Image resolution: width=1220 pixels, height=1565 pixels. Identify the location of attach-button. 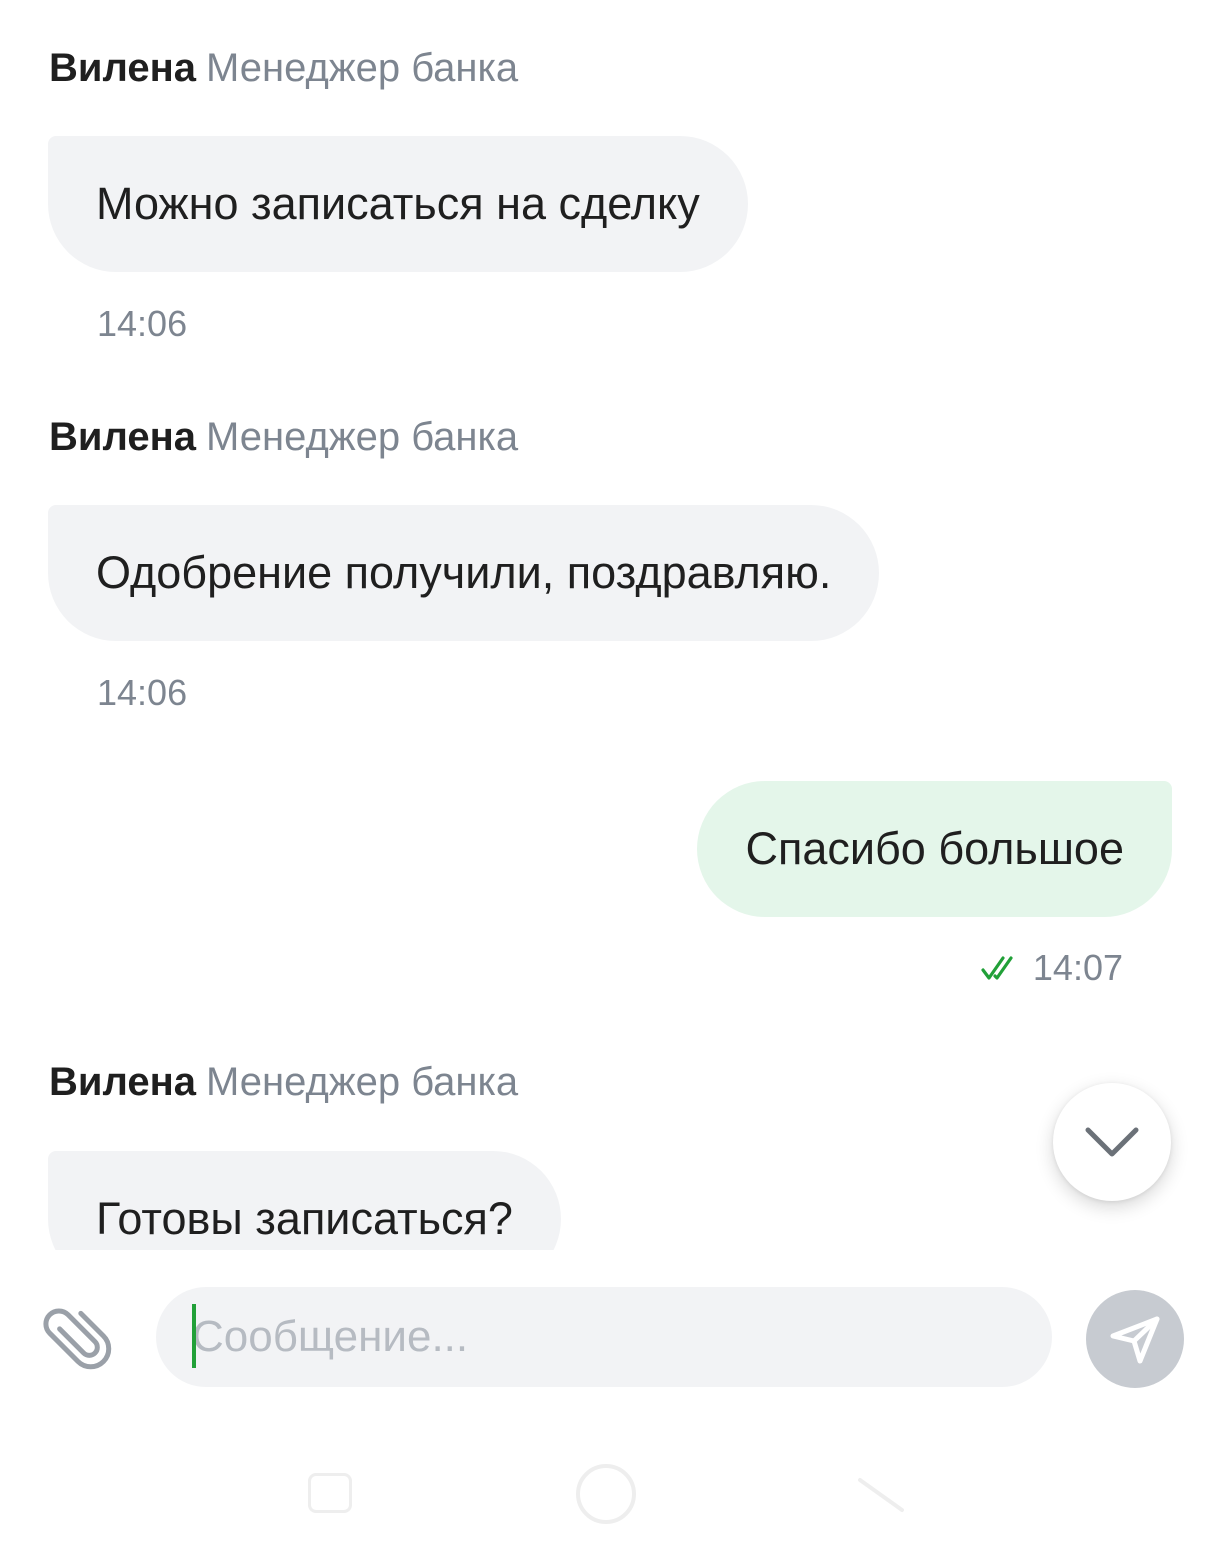
(78, 1336).